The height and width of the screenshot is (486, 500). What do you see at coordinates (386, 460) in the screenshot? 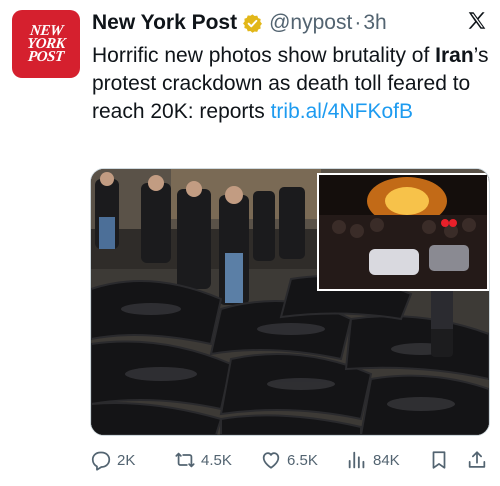
I see `views-count: 84K` at bounding box center [386, 460].